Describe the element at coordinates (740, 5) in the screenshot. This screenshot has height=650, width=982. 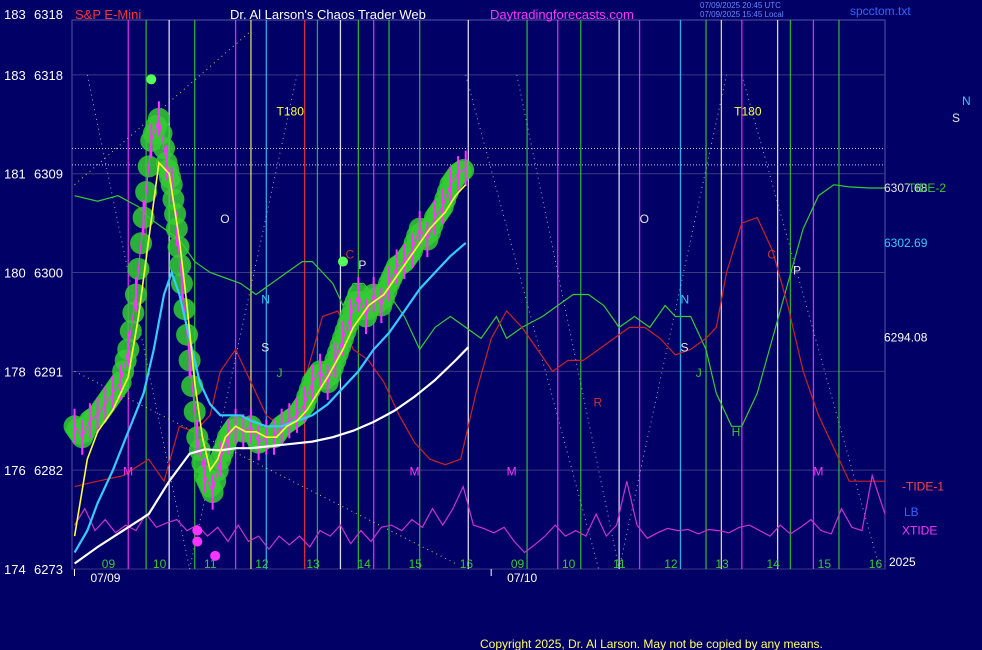
I see `header-timestamp-utc: 07/09/2025 20:45 UTC` at that location.